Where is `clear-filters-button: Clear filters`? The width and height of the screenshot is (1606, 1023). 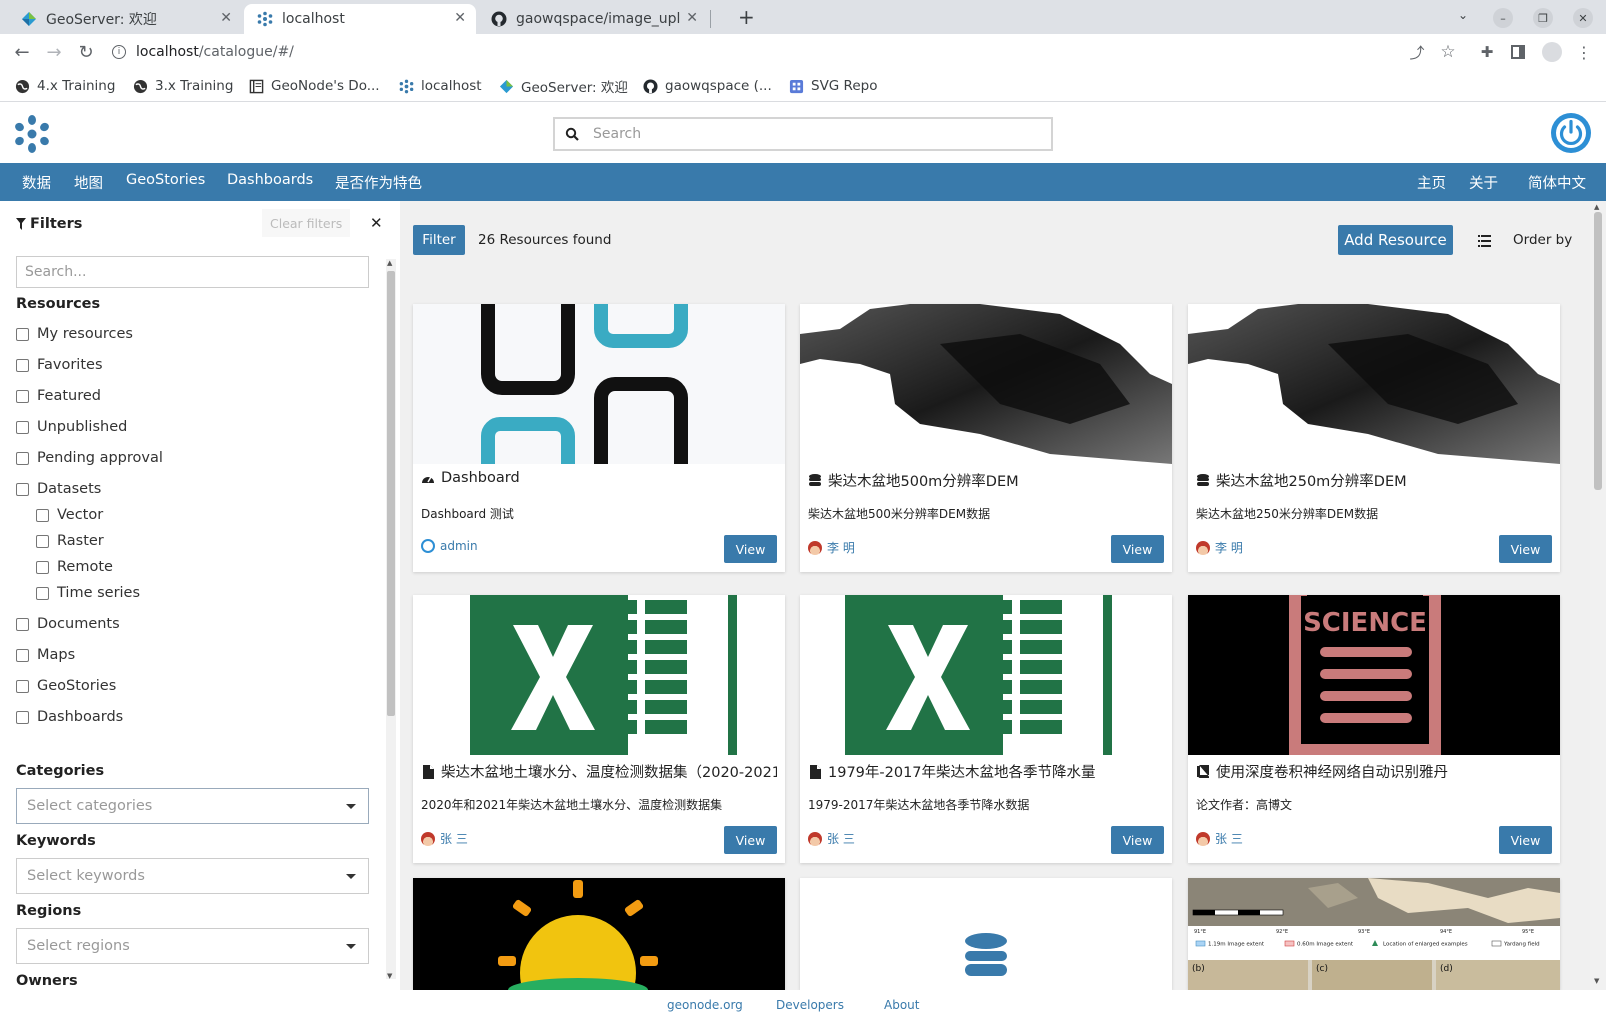 clear-filters-button: Clear filters is located at coordinates (306, 223).